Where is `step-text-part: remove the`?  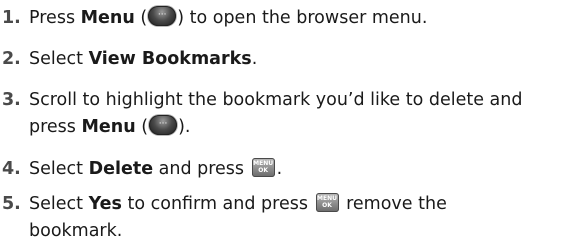 step-text-part: remove the is located at coordinates (393, 204).